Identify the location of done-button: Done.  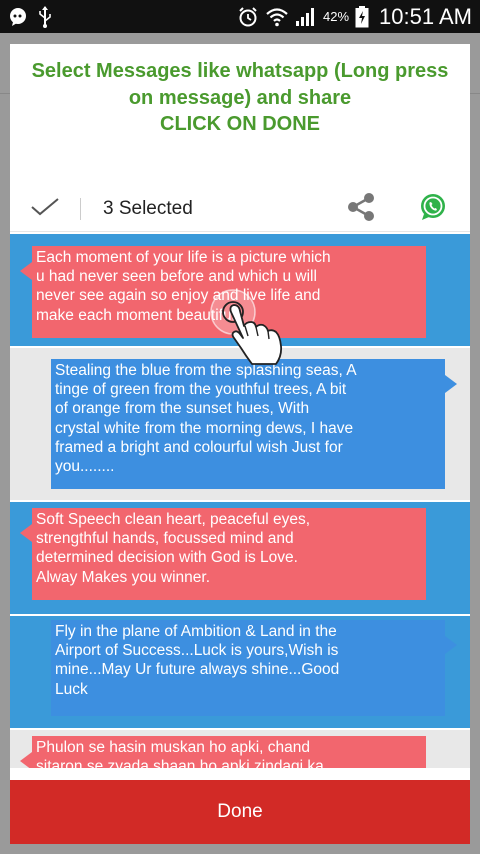
(240, 812).